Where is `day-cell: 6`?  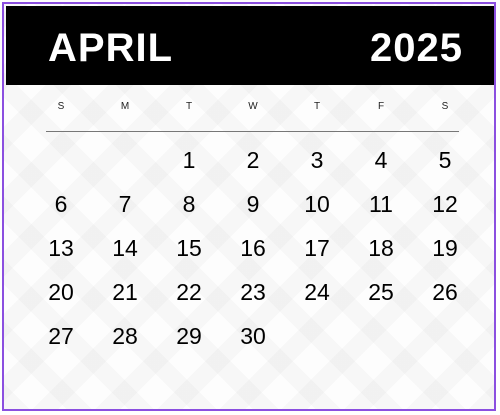 day-cell: 6 is located at coordinates (61, 204).